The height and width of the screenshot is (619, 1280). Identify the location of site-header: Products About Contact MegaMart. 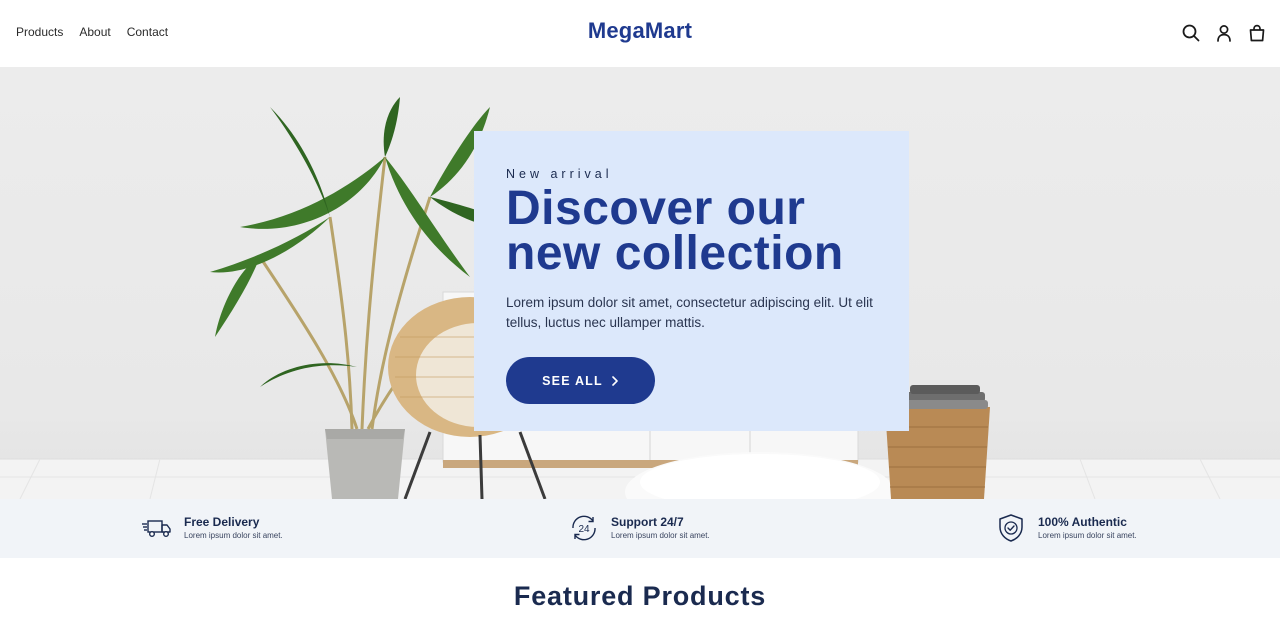
(640, 33).